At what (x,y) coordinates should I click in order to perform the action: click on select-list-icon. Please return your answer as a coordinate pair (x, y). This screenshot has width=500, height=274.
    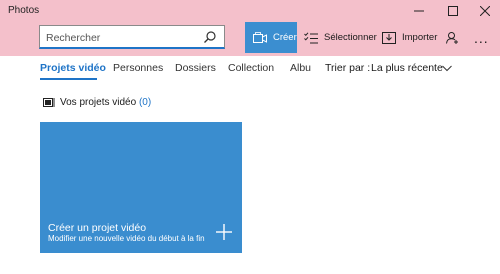
    Looking at the image, I should click on (311, 37).